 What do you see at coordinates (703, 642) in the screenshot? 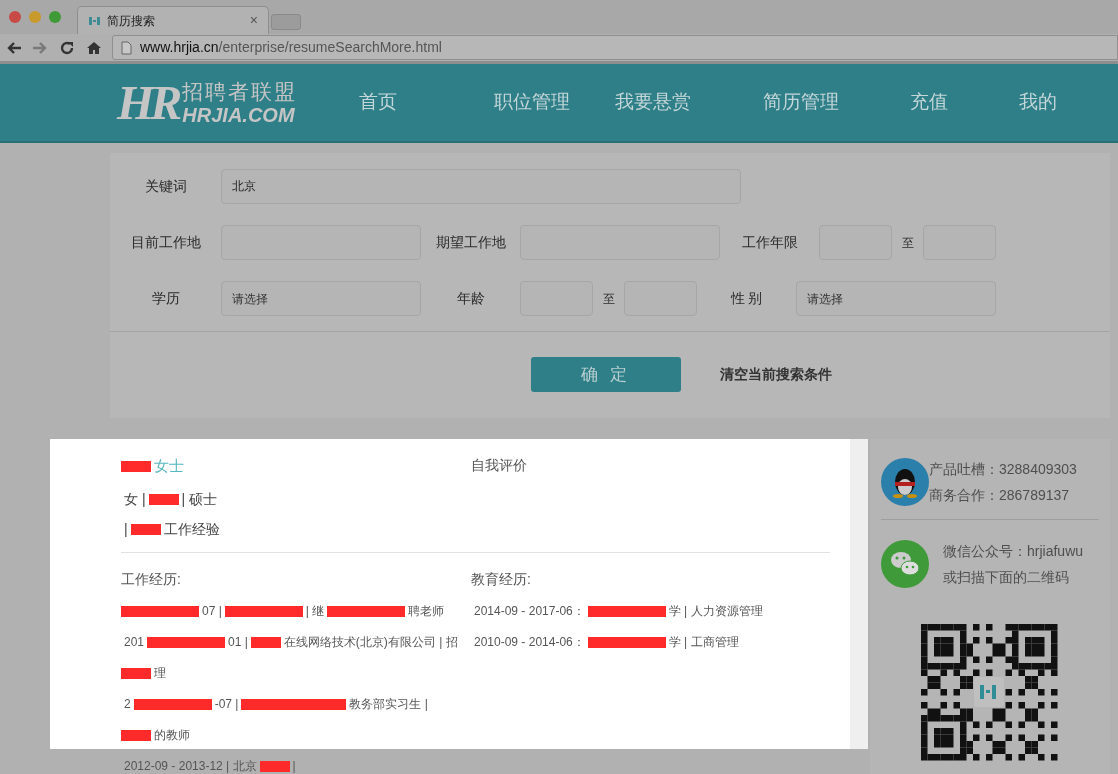
I see `education-entry-text: 学 | 工商管理` at bounding box center [703, 642].